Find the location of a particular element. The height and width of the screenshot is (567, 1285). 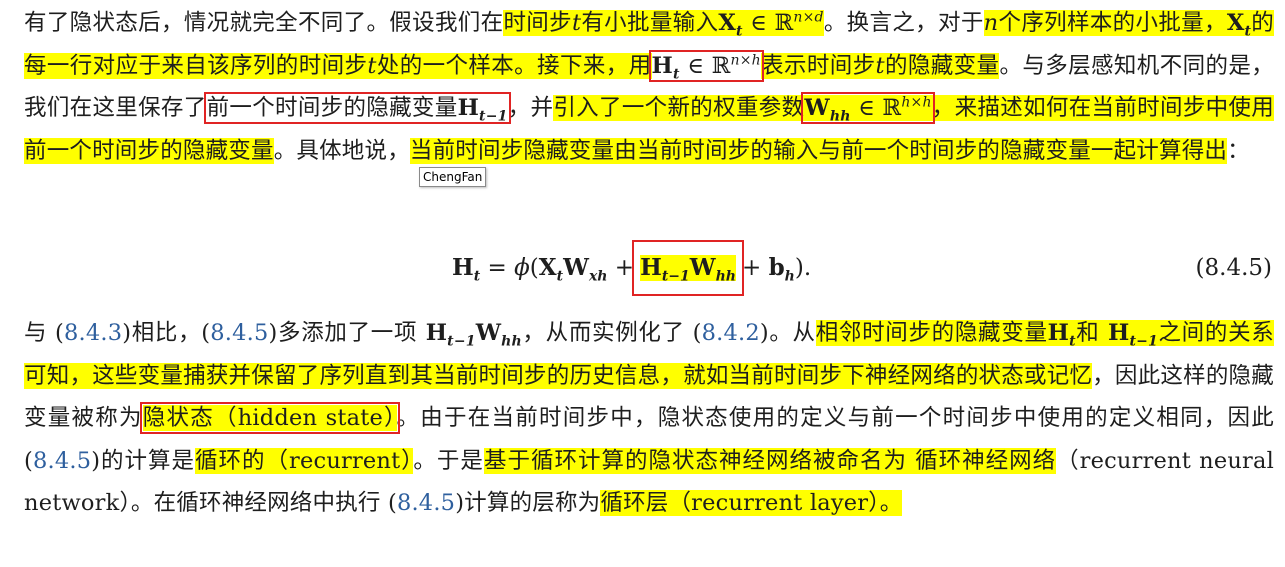

highlight: 循环层（recurrent layer）。 is located at coordinates (751, 503).